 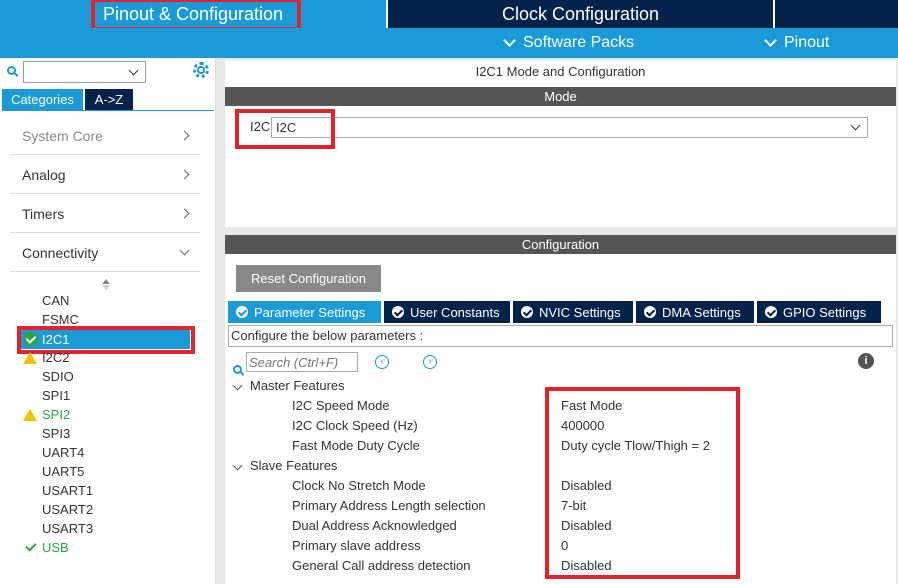 What do you see at coordinates (106, 287) in the screenshot?
I see `sort-down-icon` at bounding box center [106, 287].